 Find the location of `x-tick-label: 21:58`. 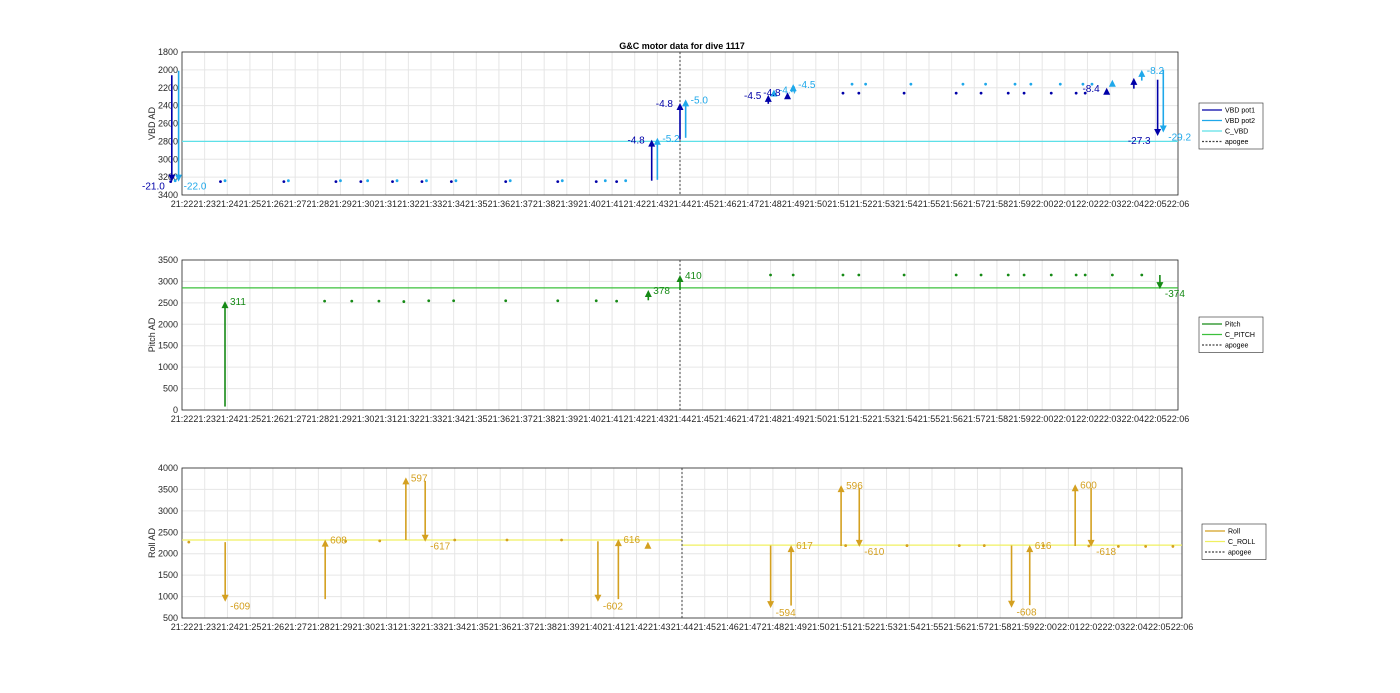

x-tick-label: 21:58 is located at coordinates (1000, 627).